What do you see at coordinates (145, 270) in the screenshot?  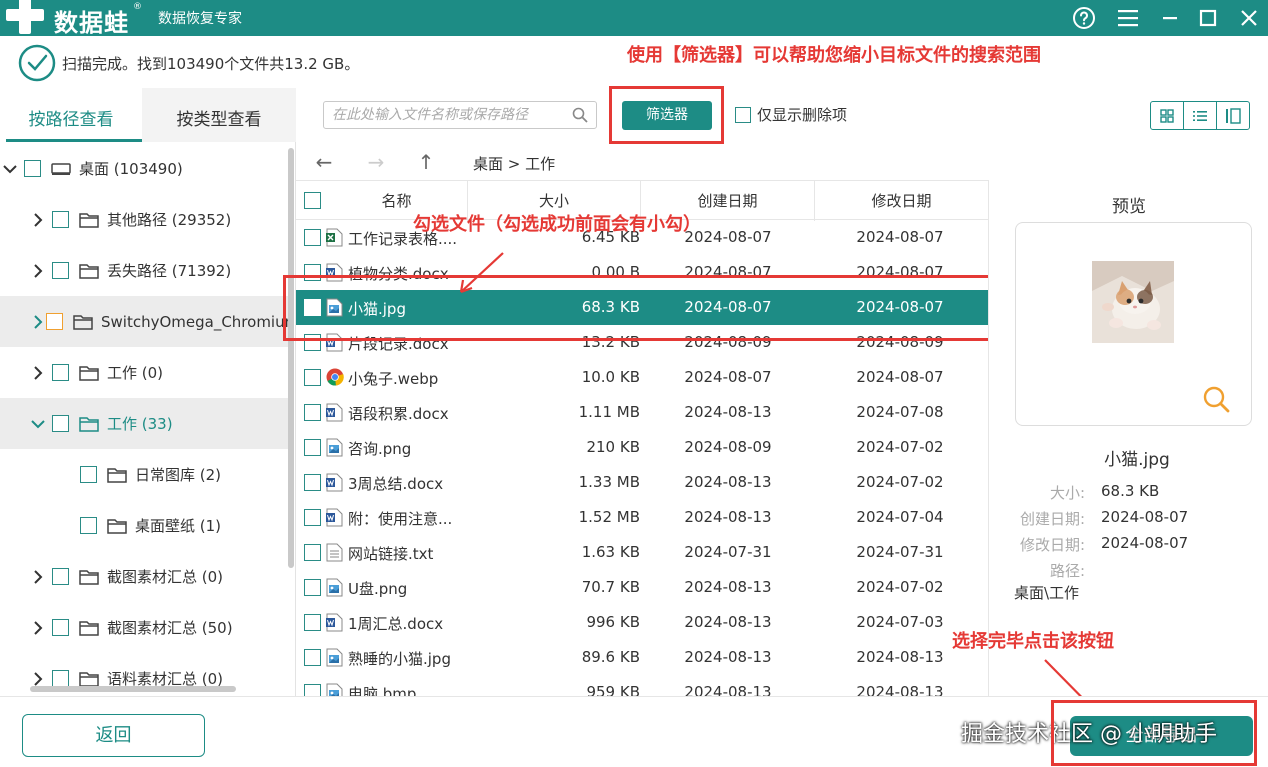 I see `tree-item: 丢失路径 (71392)` at bounding box center [145, 270].